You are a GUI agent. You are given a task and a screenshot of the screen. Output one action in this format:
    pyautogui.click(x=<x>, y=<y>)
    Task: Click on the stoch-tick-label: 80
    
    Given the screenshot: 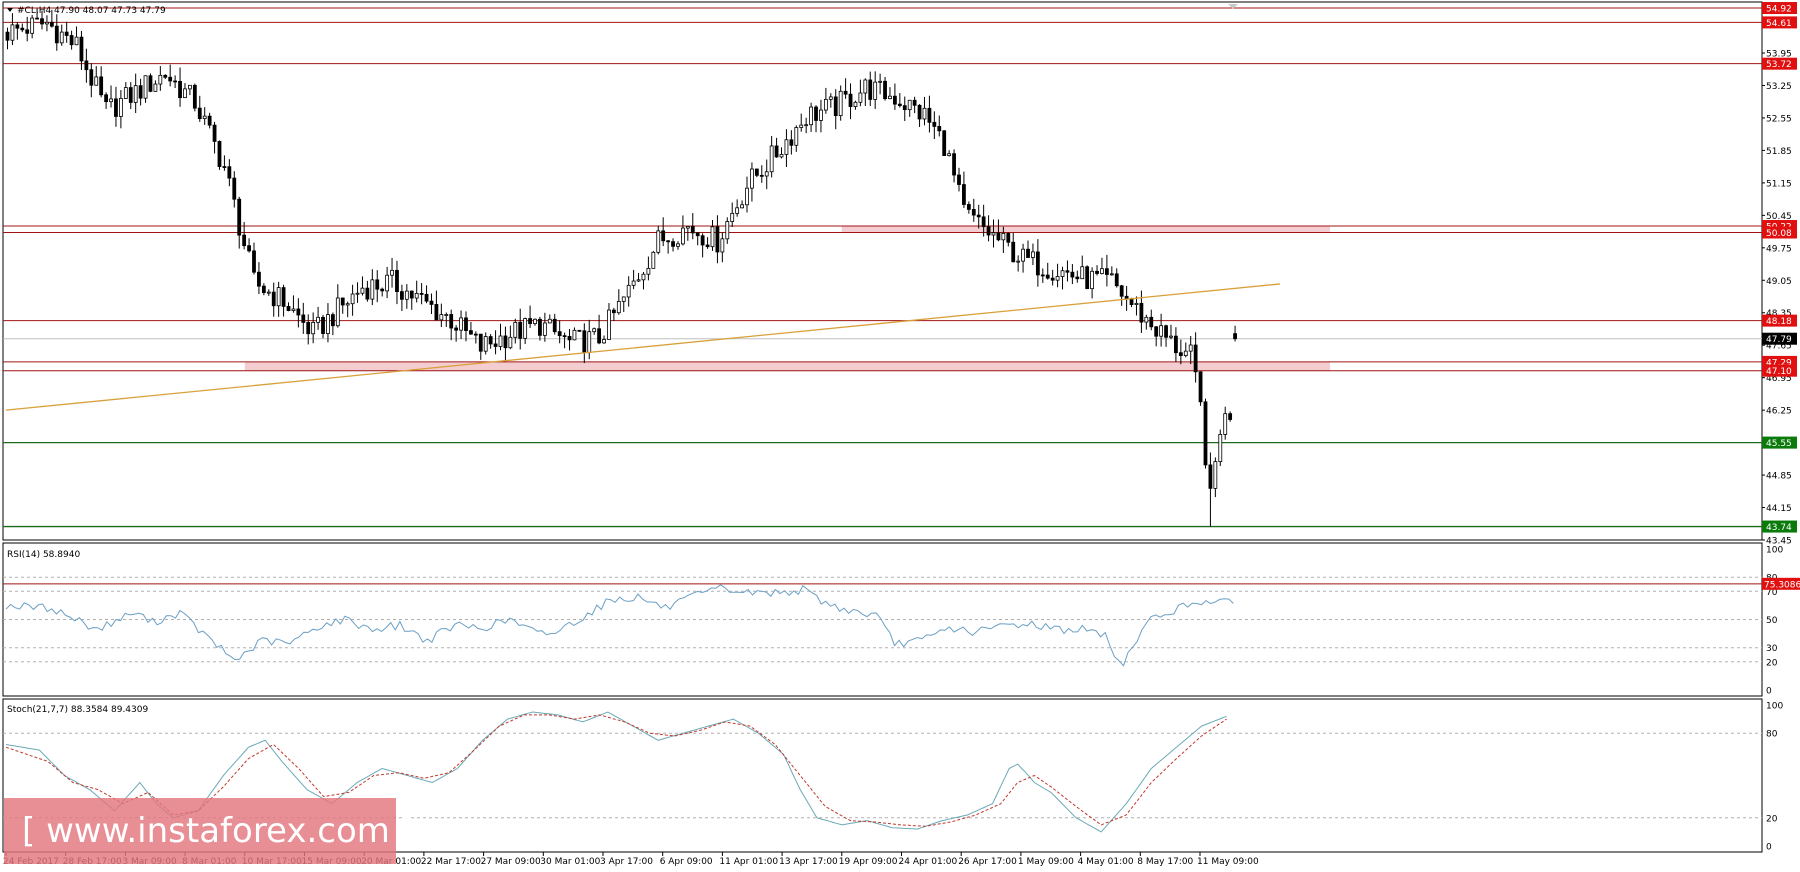 What is the action you would take?
    pyautogui.click(x=1772, y=735)
    